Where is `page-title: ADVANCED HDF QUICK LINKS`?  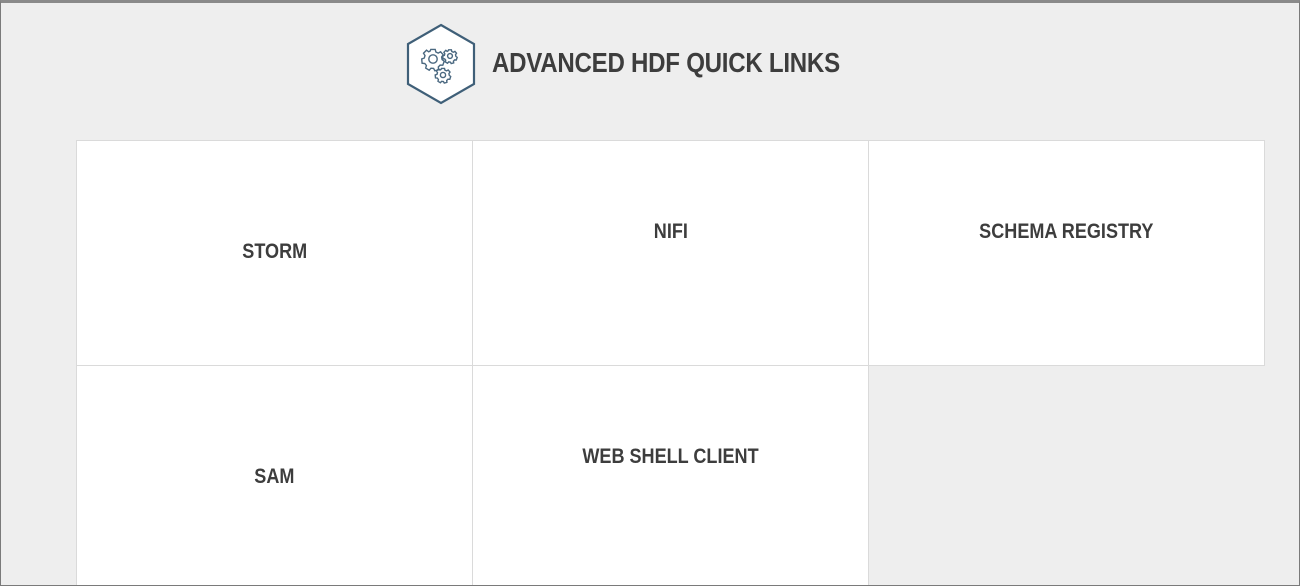 page-title: ADVANCED HDF QUICK LINKS is located at coordinates (665, 62).